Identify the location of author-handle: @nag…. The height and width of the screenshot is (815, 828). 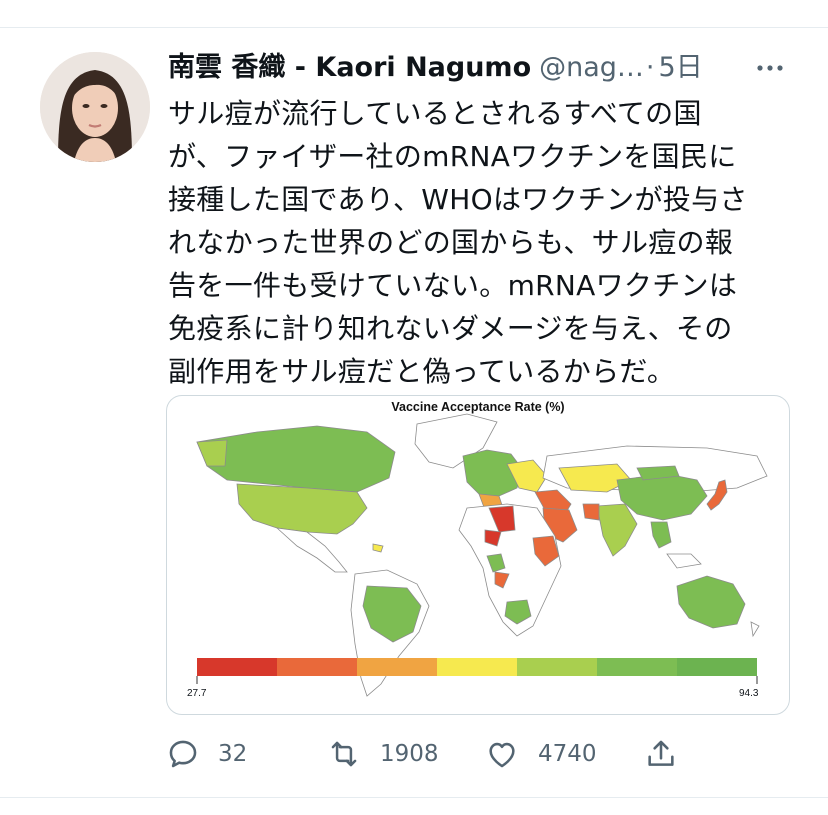
(591, 67).